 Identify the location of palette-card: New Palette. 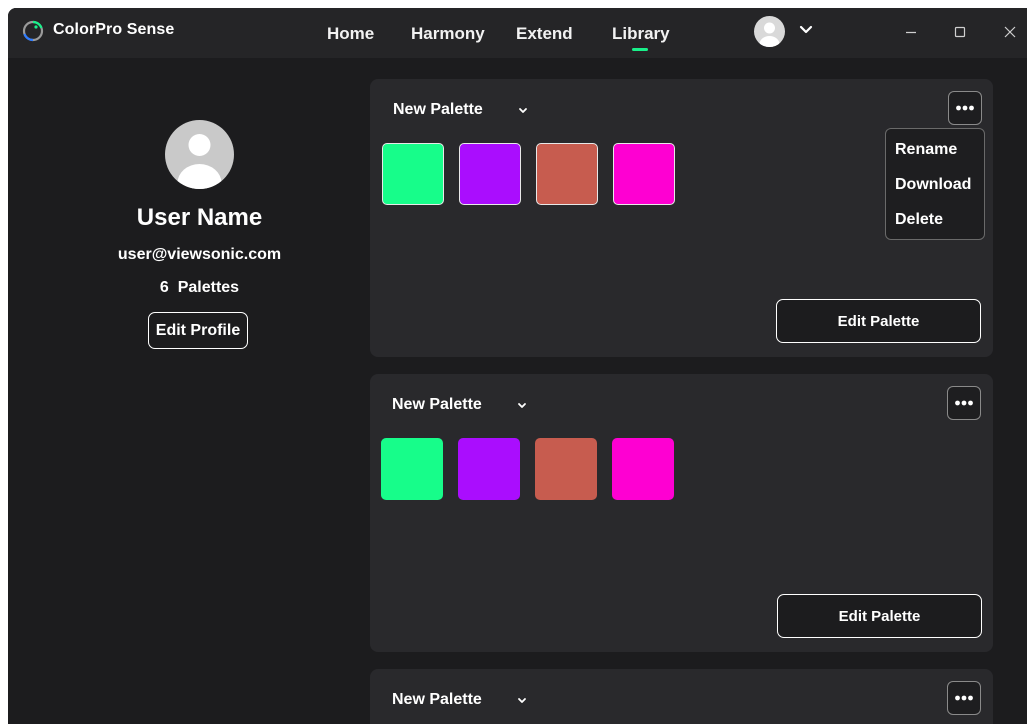
(681, 696).